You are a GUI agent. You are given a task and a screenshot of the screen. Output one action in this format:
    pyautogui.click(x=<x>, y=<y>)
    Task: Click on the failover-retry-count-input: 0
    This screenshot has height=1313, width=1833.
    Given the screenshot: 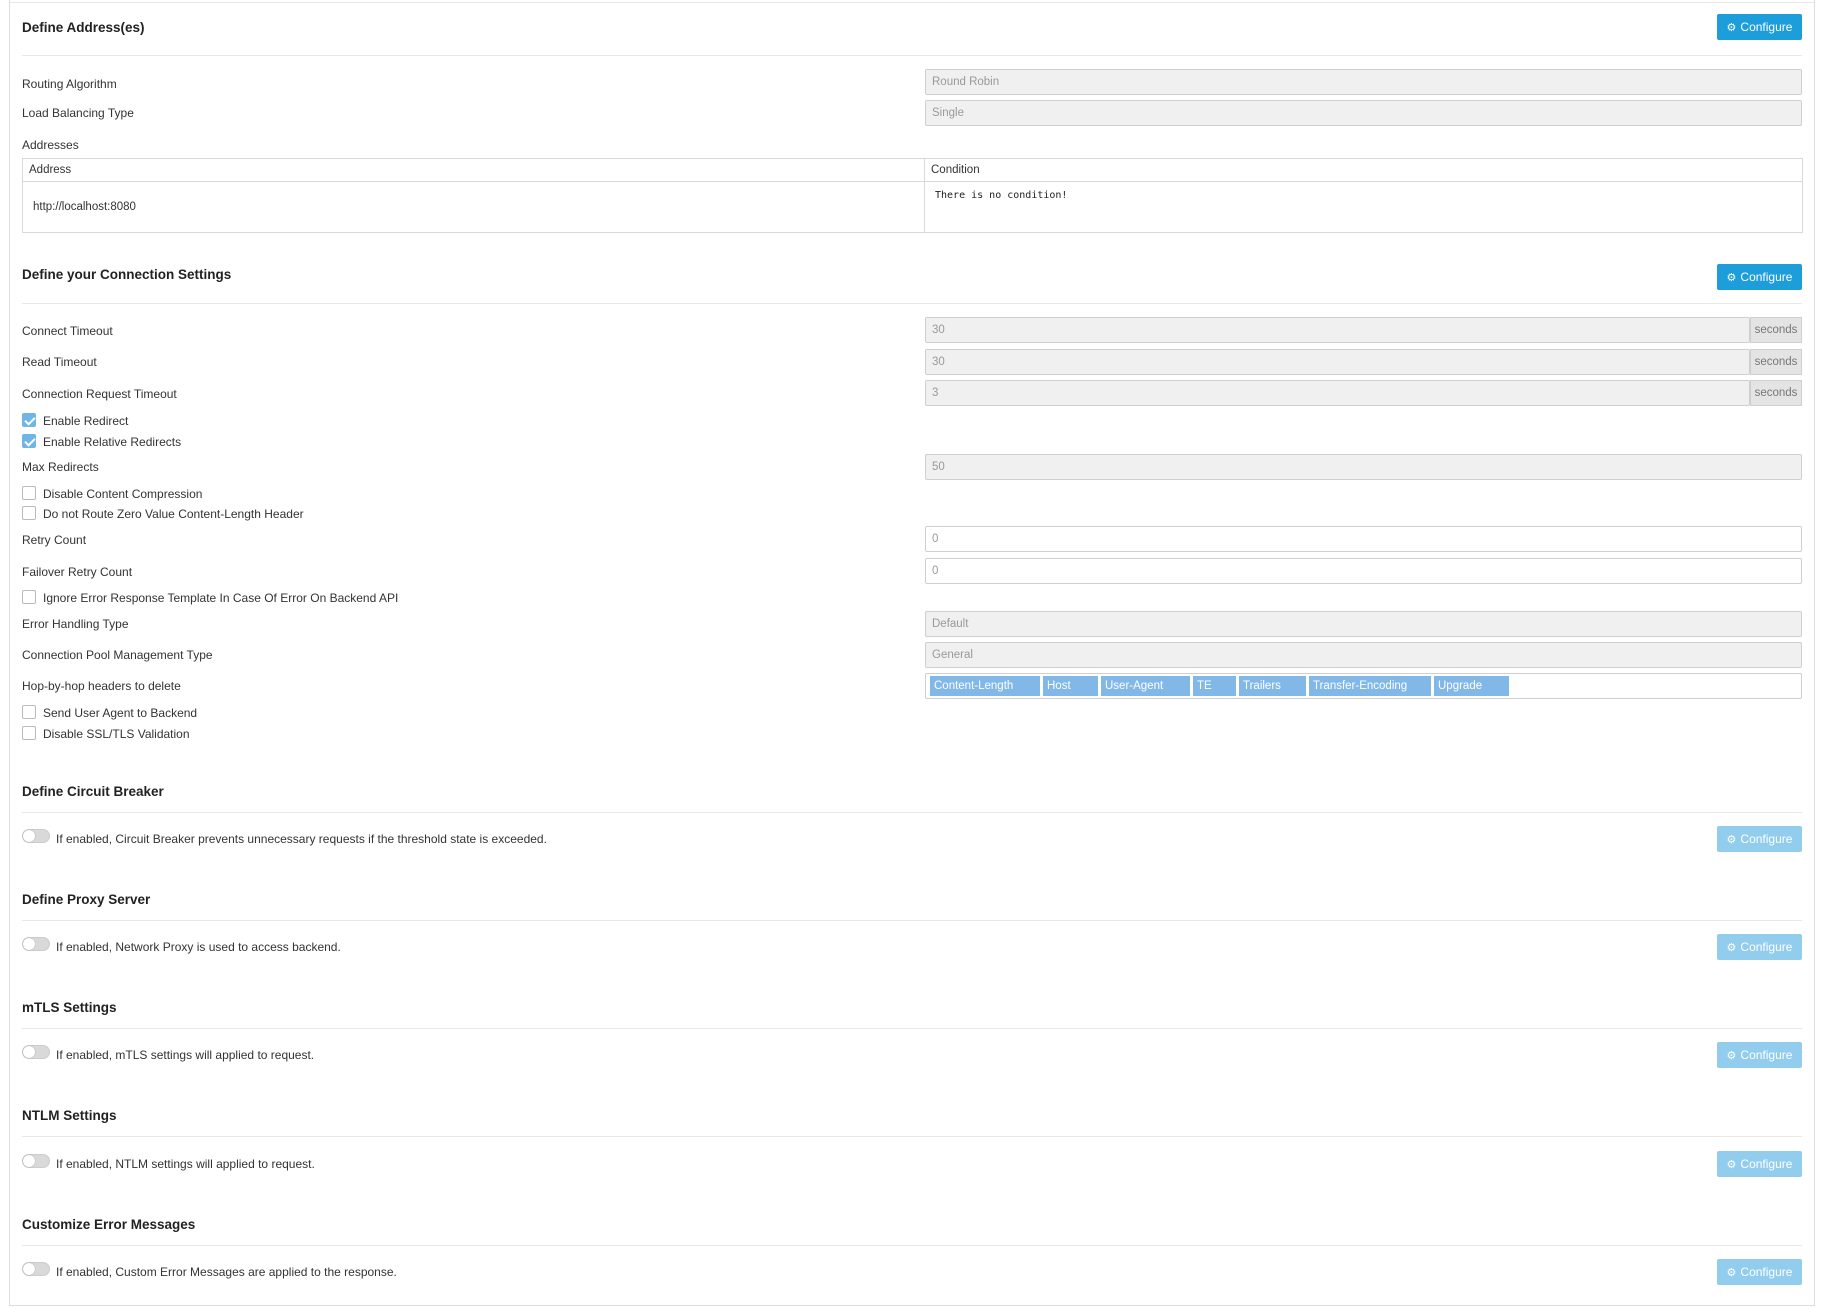 What is the action you would take?
    pyautogui.click(x=1363, y=571)
    